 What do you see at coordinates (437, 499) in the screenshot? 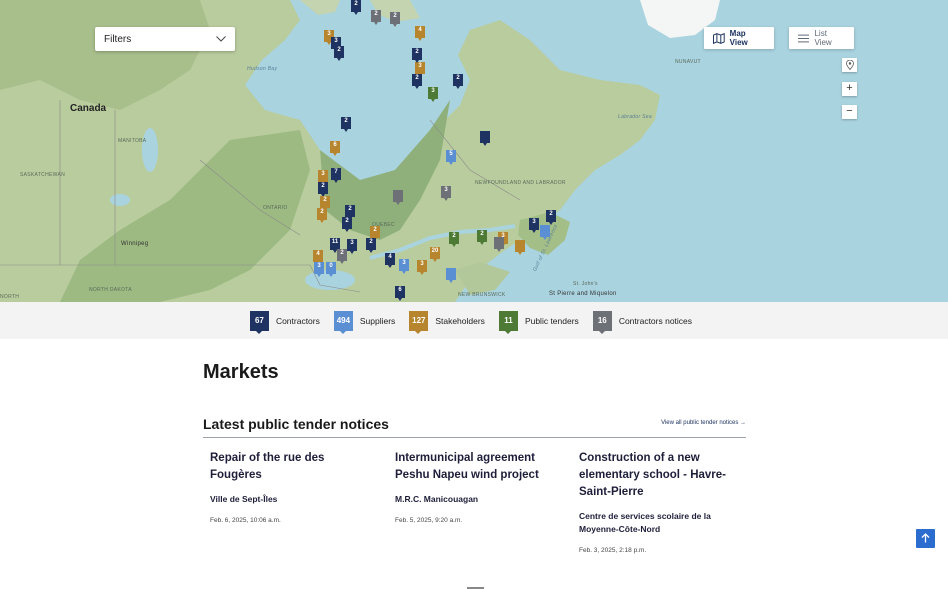
I see `notice-organization: M.R.C. Manicouagan` at bounding box center [437, 499].